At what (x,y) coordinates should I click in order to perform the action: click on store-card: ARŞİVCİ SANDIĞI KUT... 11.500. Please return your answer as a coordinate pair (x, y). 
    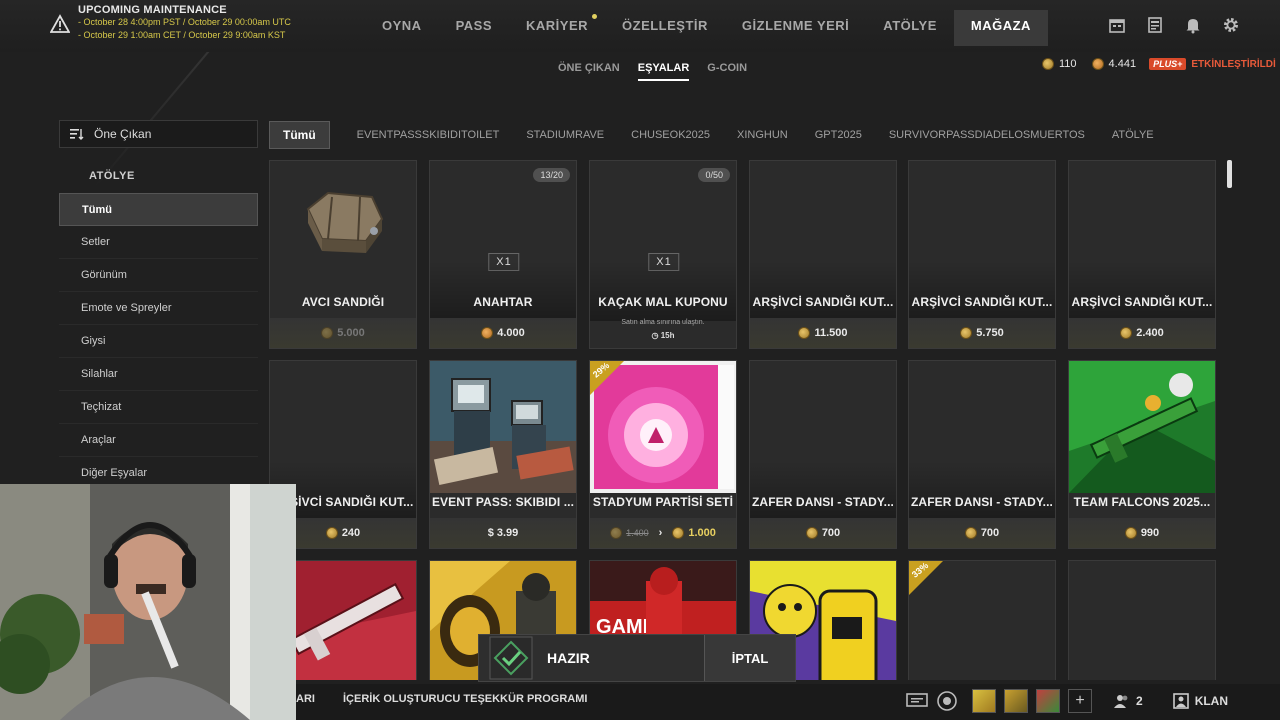
    Looking at the image, I should click on (823, 254).